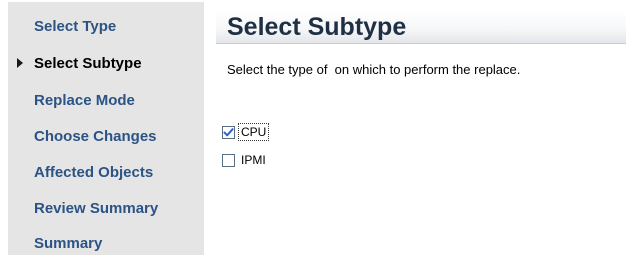 The image size is (626, 257). I want to click on ipmi-option-label: IPMI, so click(253, 160).